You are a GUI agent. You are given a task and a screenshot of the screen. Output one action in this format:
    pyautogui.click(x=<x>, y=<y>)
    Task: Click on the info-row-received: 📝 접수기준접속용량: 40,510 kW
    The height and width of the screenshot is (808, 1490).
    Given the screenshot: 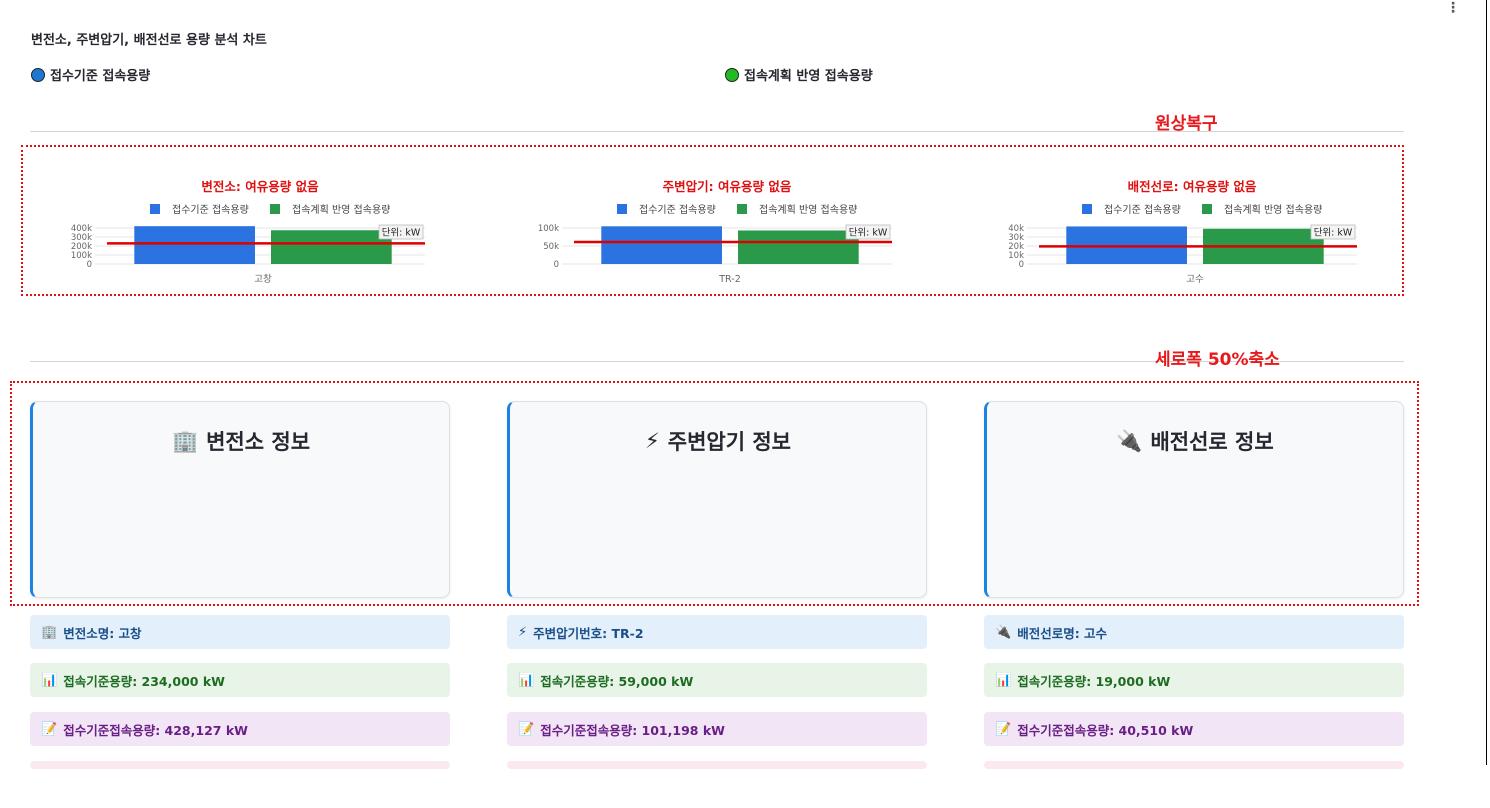 What is the action you would take?
    pyautogui.click(x=1194, y=729)
    